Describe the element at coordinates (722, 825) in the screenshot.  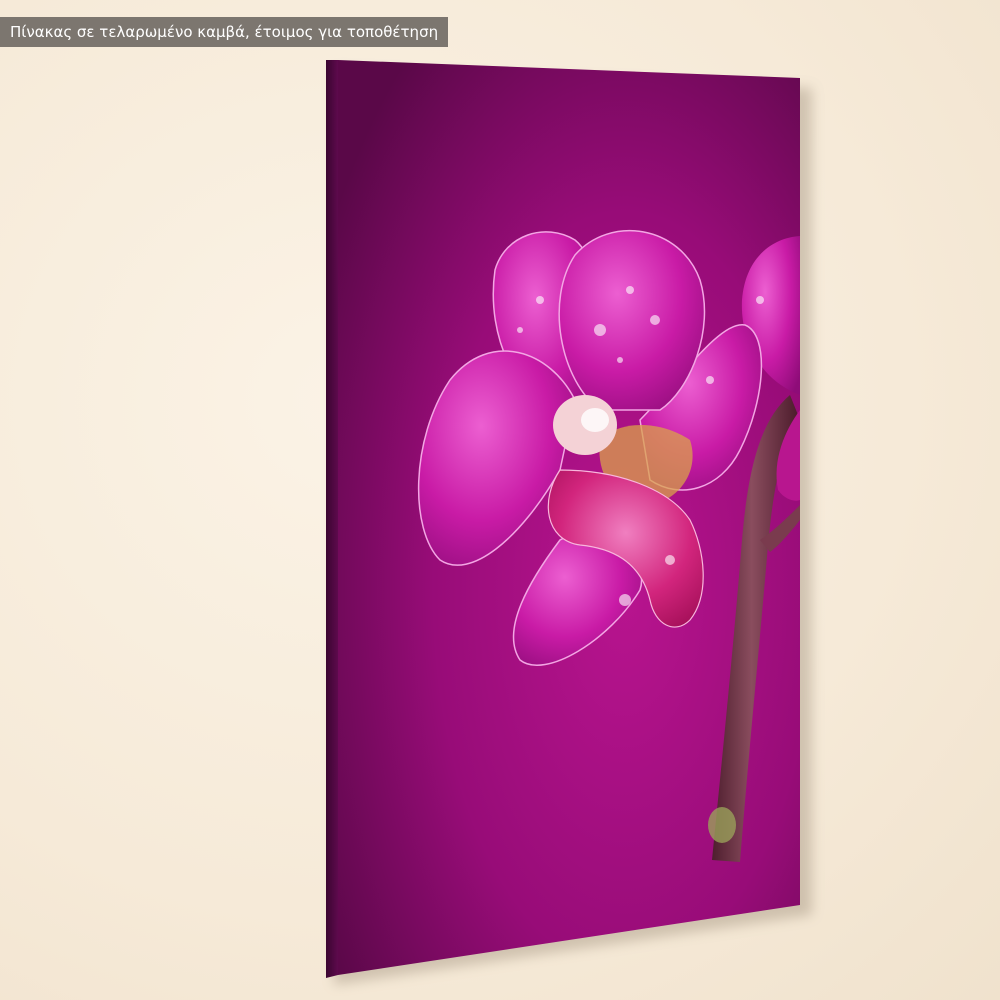
I see `stem-node` at that location.